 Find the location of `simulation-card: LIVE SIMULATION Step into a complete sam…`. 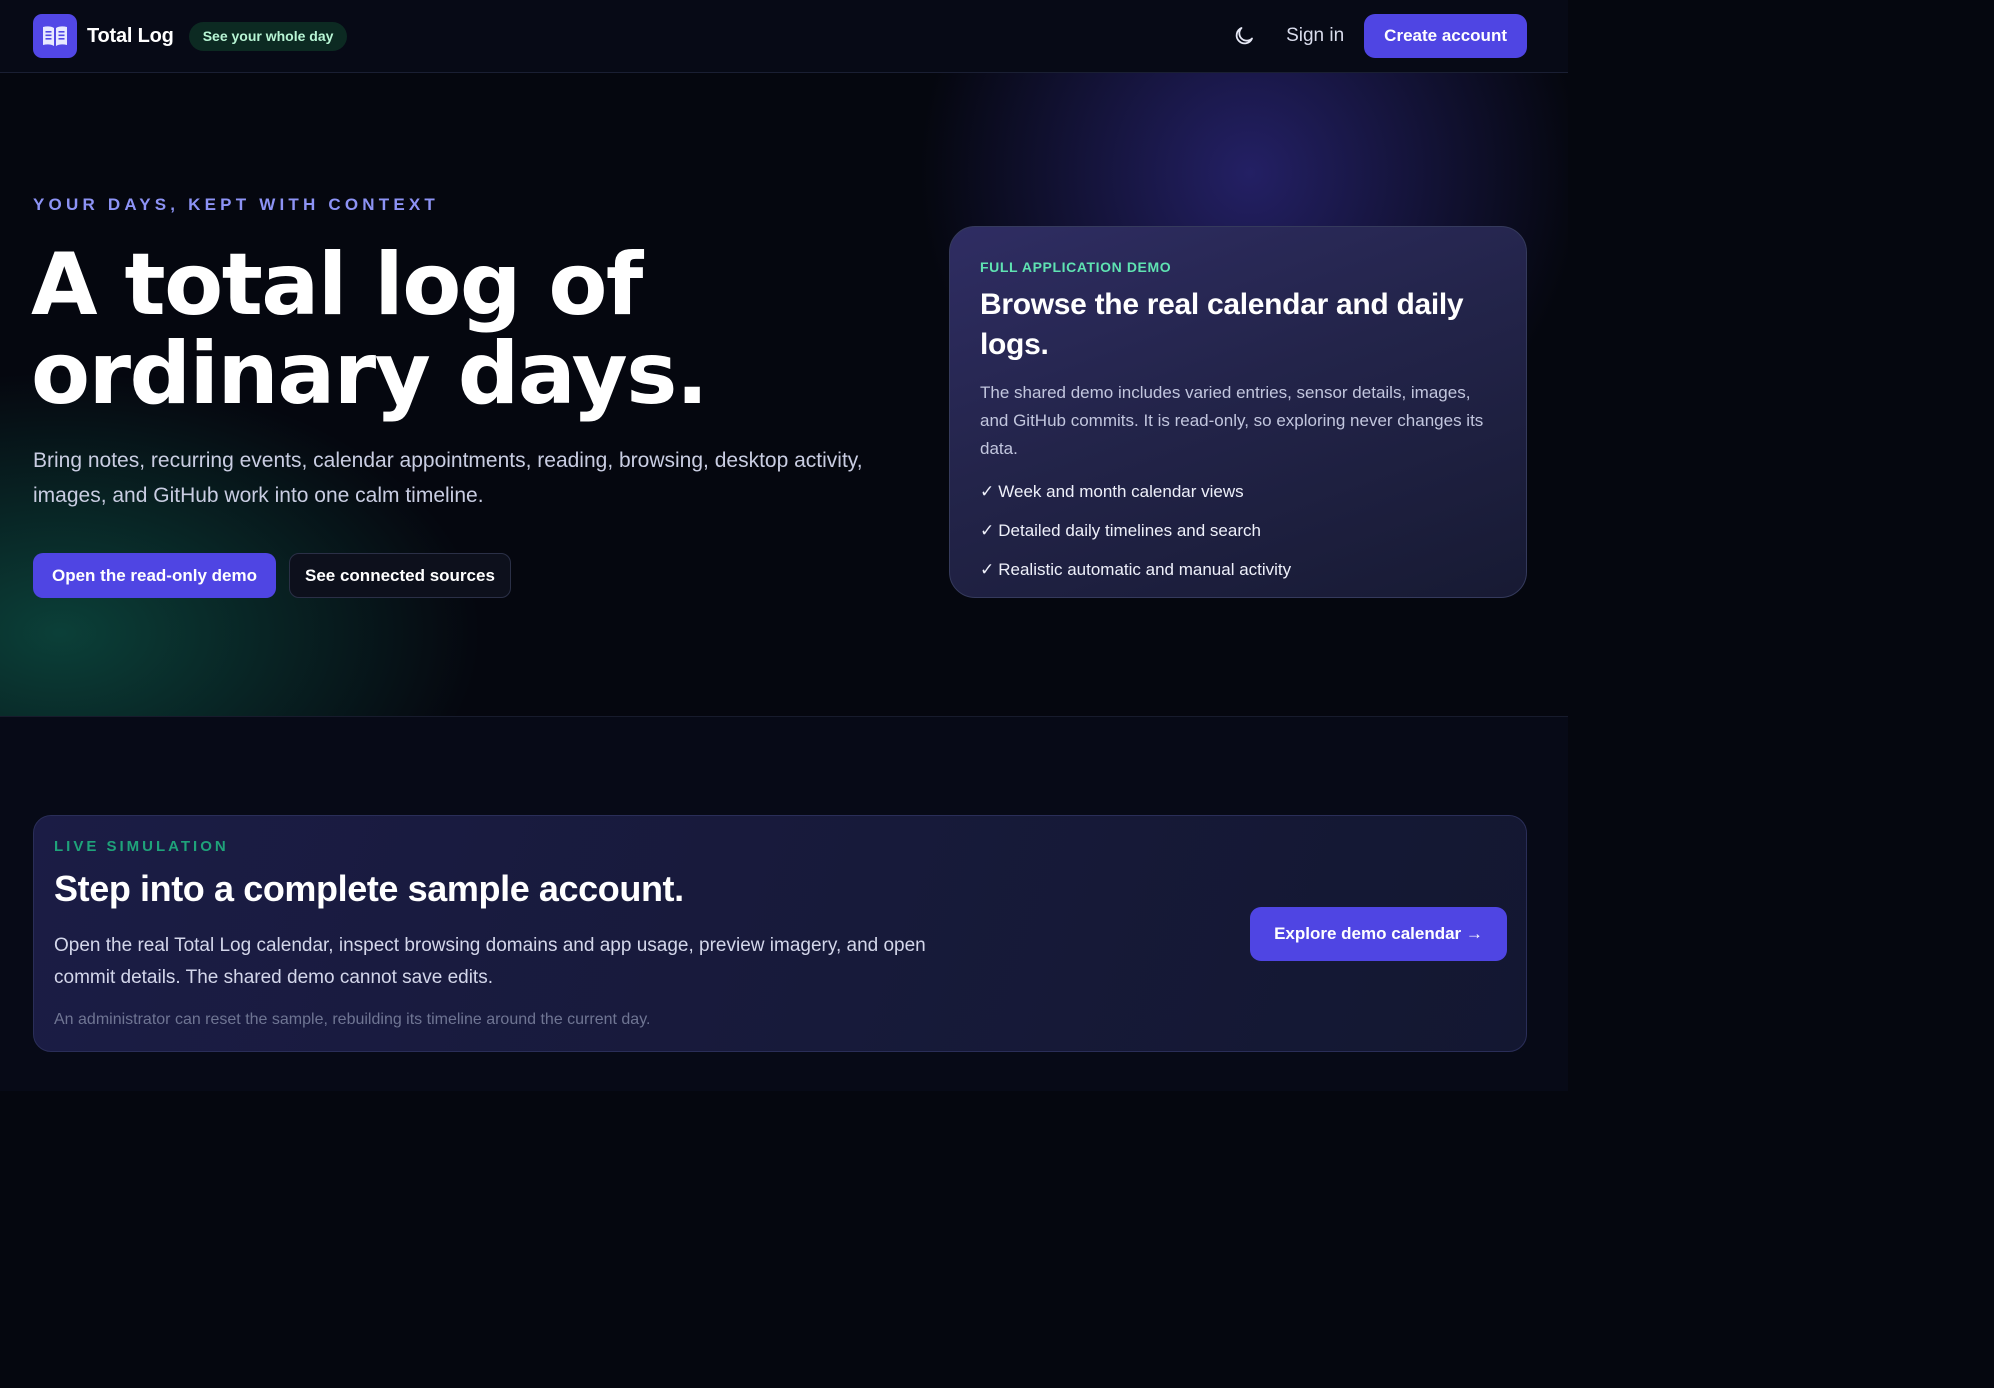

simulation-card: LIVE SIMULATION Step into a complete sam… is located at coordinates (780, 933).